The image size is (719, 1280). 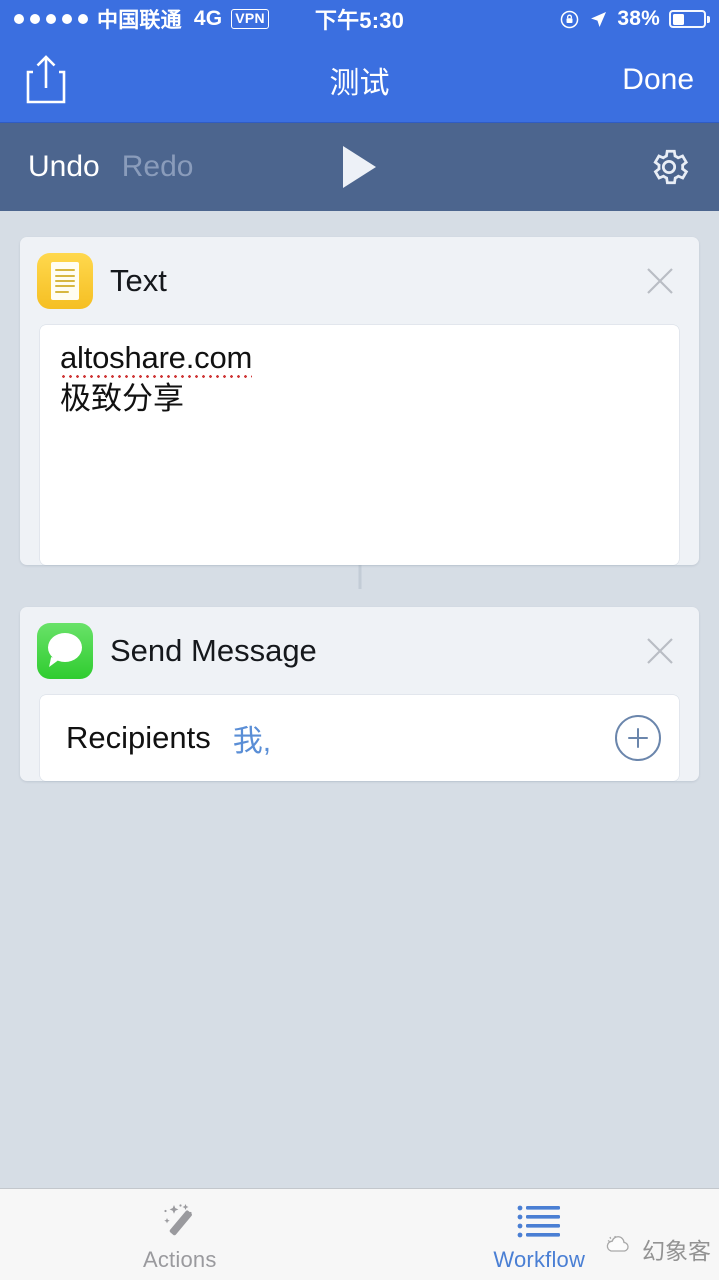 I want to click on watermark-logo-icon, so click(x=620, y=1249).